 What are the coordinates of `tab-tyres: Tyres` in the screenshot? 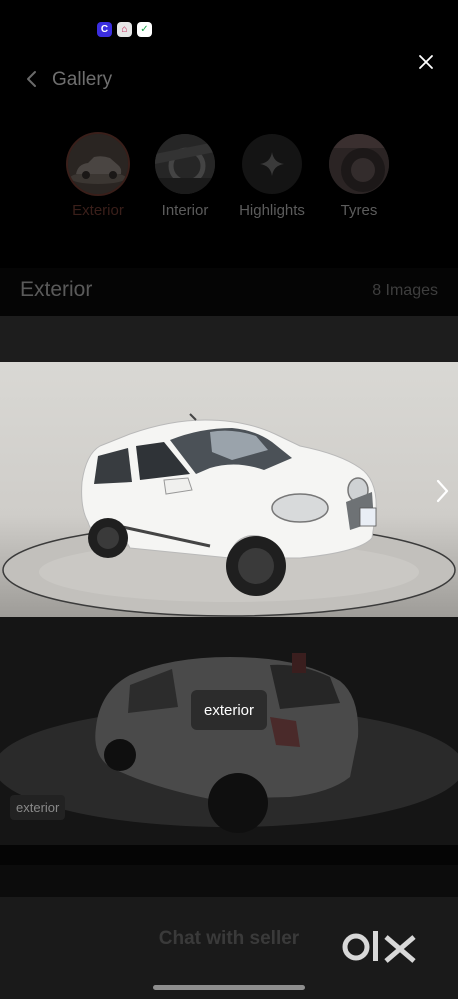 It's located at (359, 176).